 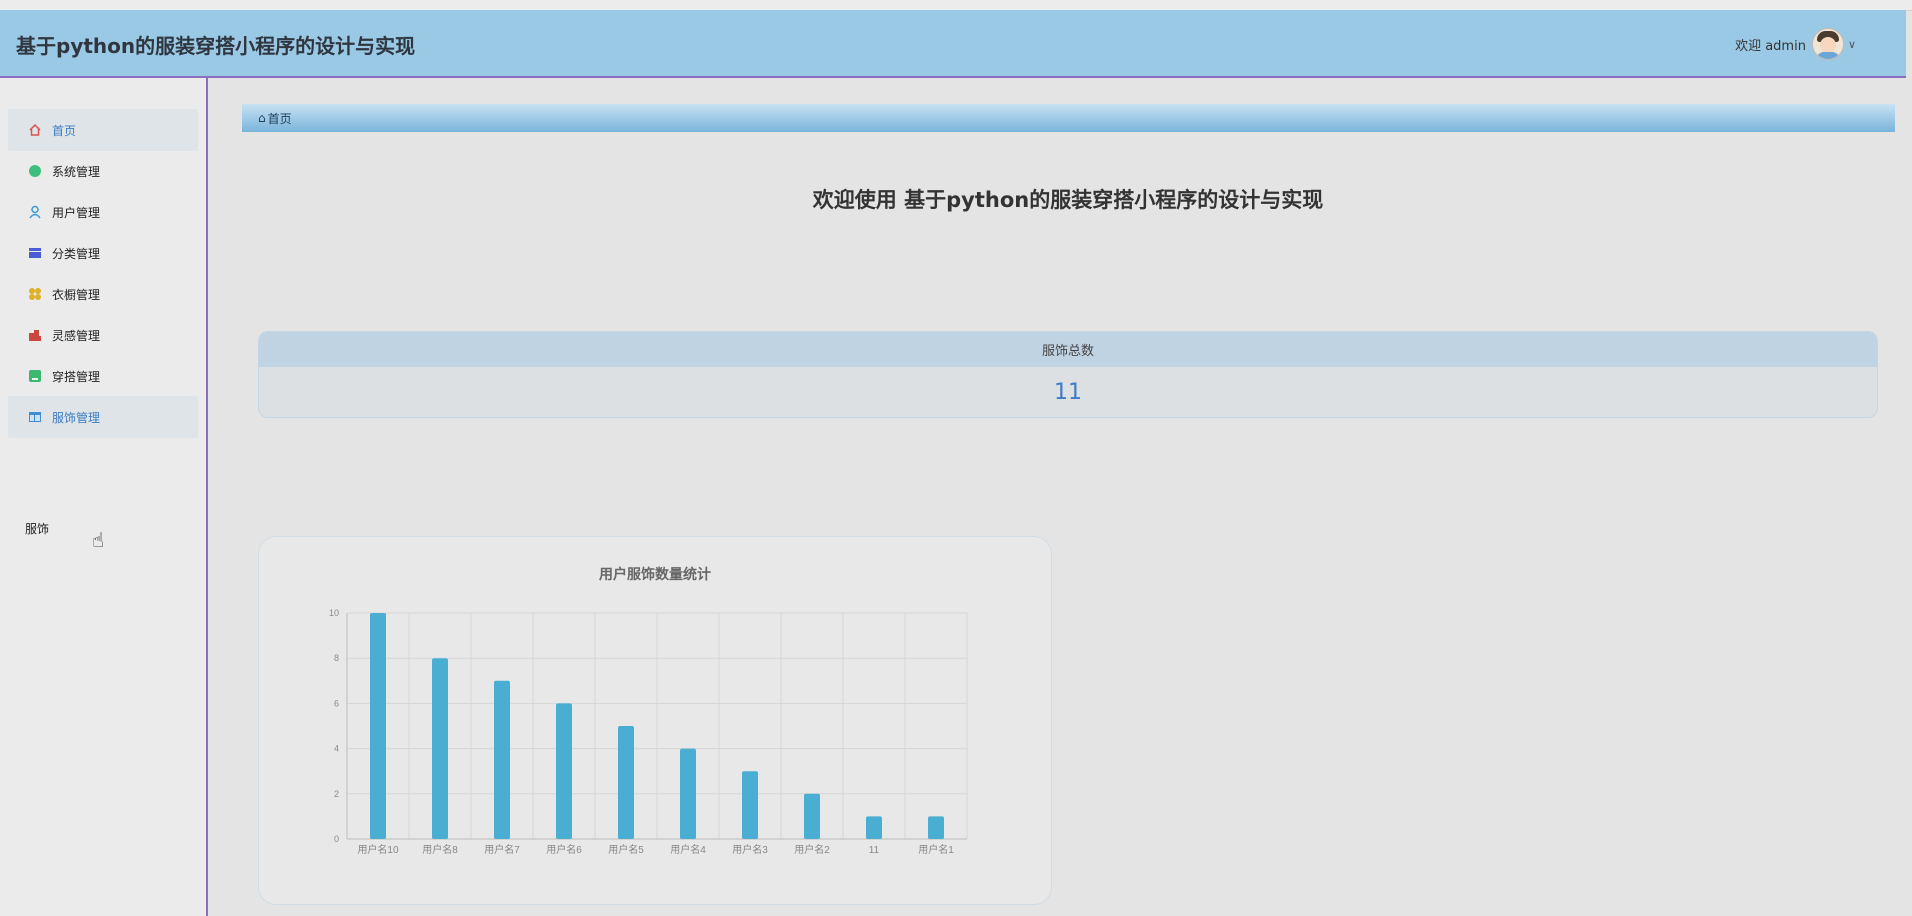 What do you see at coordinates (1068, 200) in the screenshot?
I see `page-title: 欢迎使用 基于python的服装穿搭小程序的设计与实现` at bounding box center [1068, 200].